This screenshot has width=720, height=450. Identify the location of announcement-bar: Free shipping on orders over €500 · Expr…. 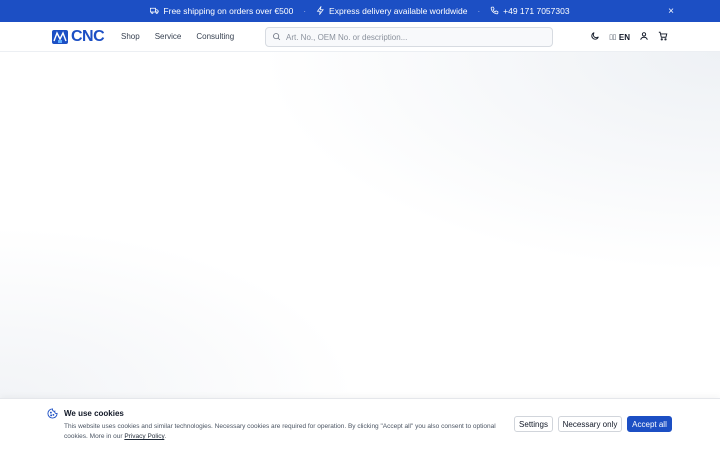
(360, 11).